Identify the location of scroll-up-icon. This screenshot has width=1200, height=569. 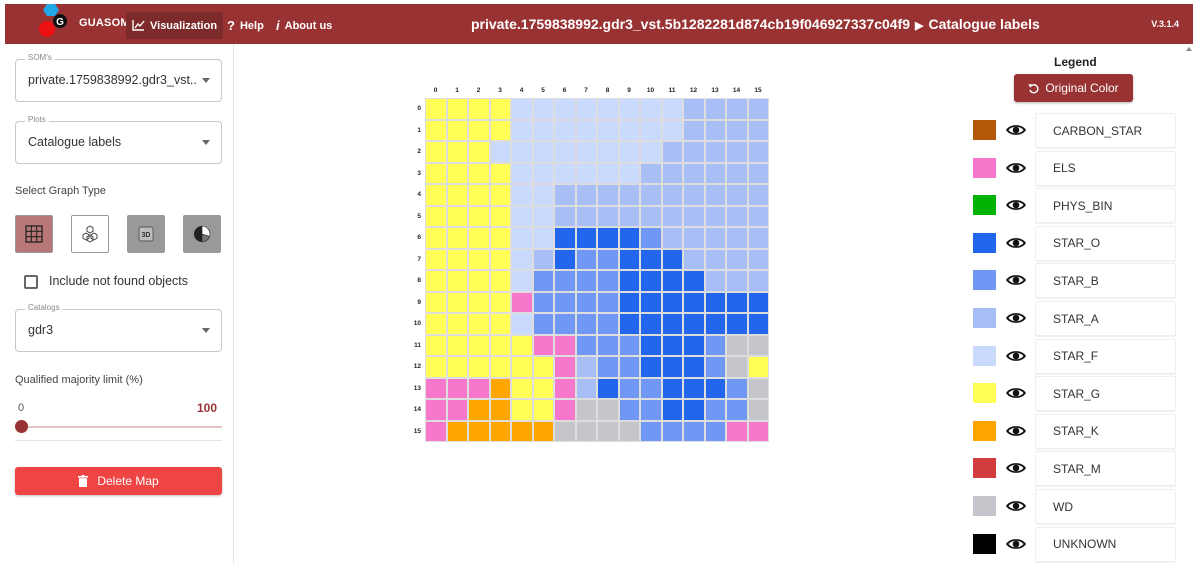
(1189, 49).